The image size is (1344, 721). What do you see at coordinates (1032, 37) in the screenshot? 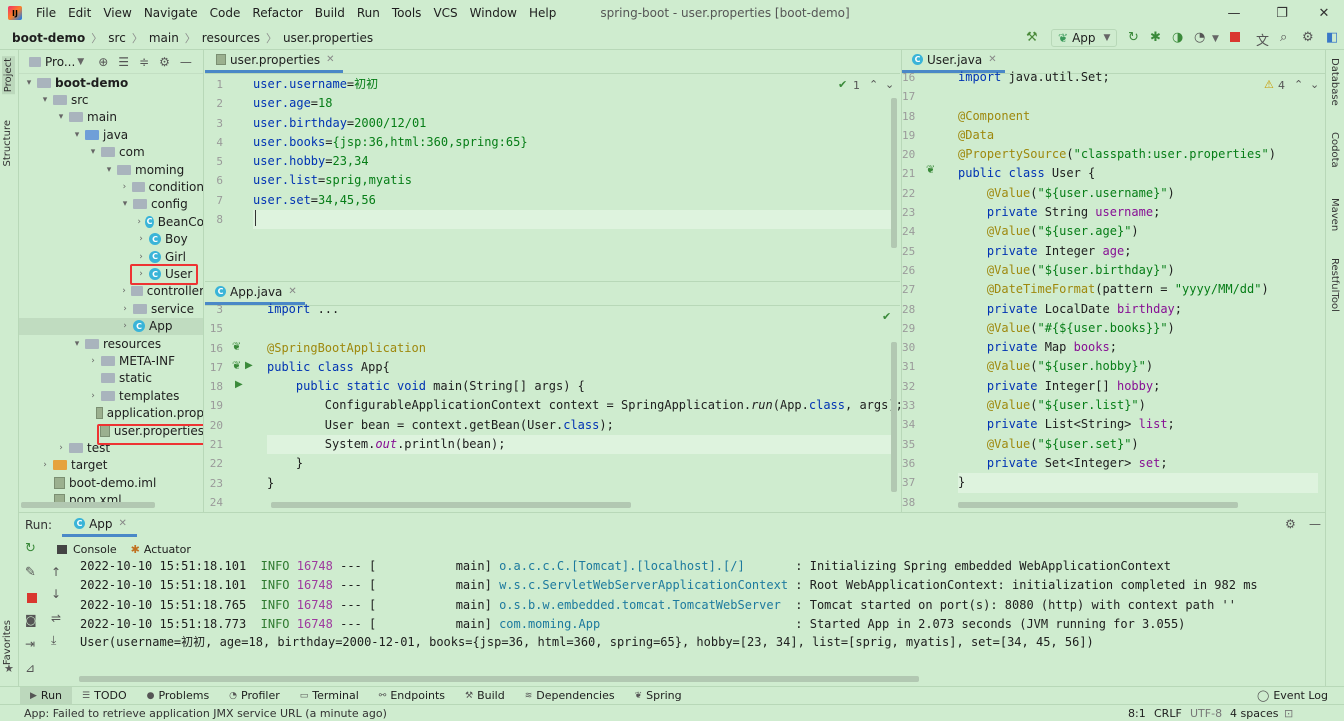
I see `build-hammer-icon: ⚒` at bounding box center [1032, 37].